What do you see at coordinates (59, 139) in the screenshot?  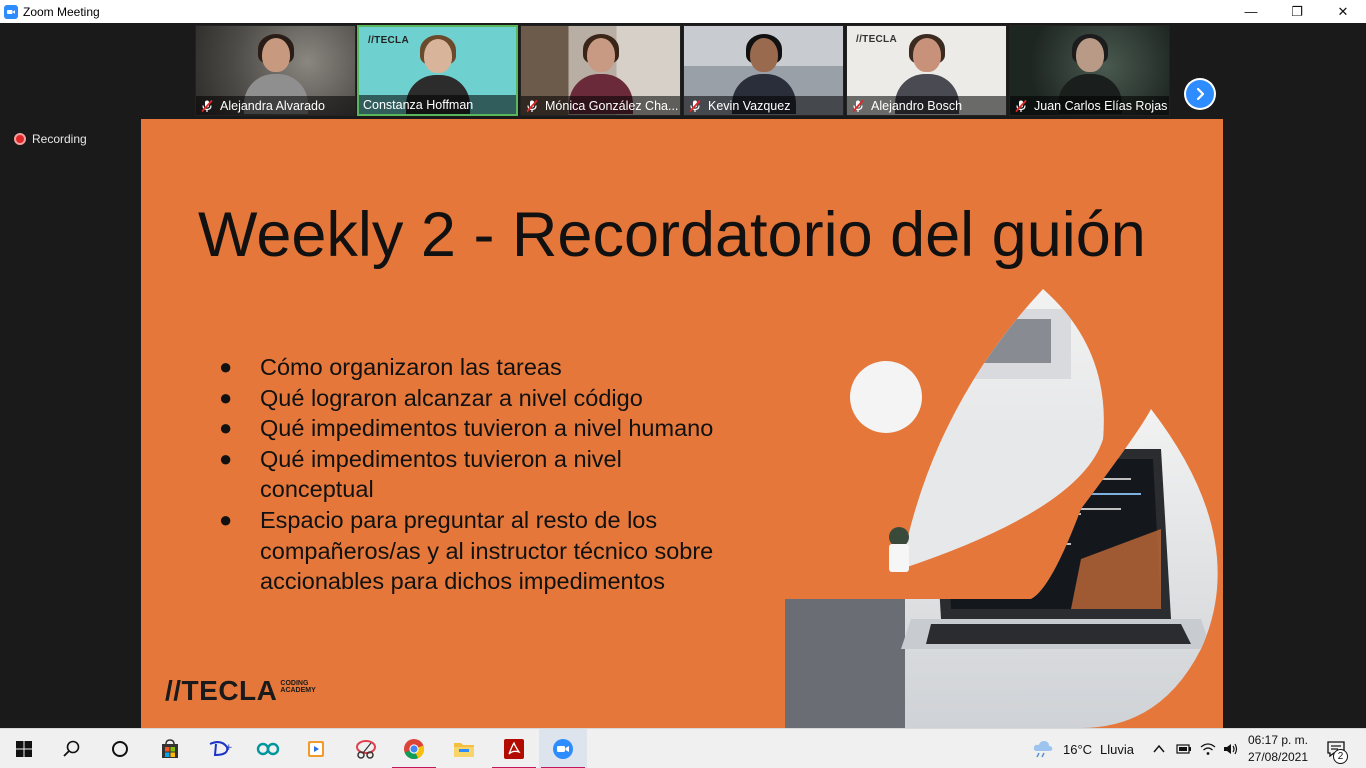 I see `recording-label: Recording` at bounding box center [59, 139].